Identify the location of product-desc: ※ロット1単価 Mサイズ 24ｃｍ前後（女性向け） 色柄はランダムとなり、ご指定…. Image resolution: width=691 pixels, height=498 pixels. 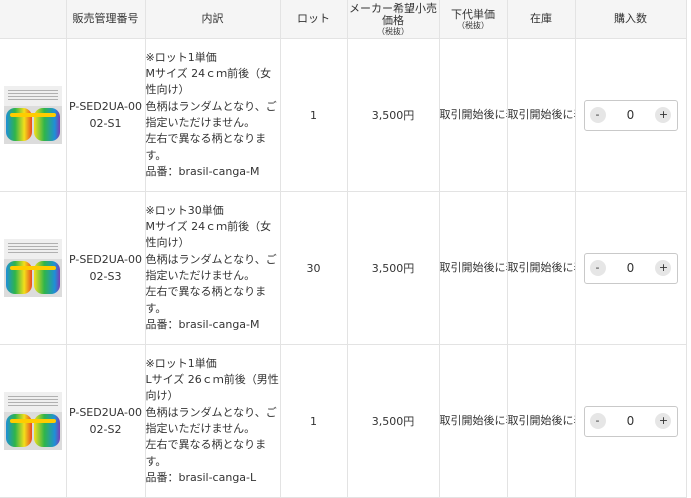
(213, 115).